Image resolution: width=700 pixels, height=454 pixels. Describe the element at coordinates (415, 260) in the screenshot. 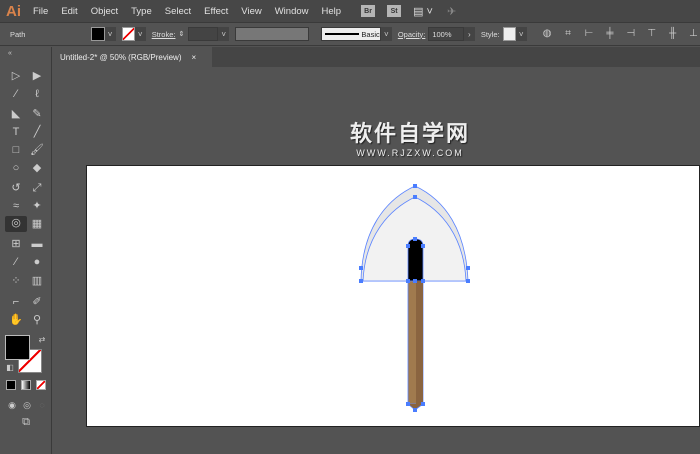

I see `shovel-socket` at that location.